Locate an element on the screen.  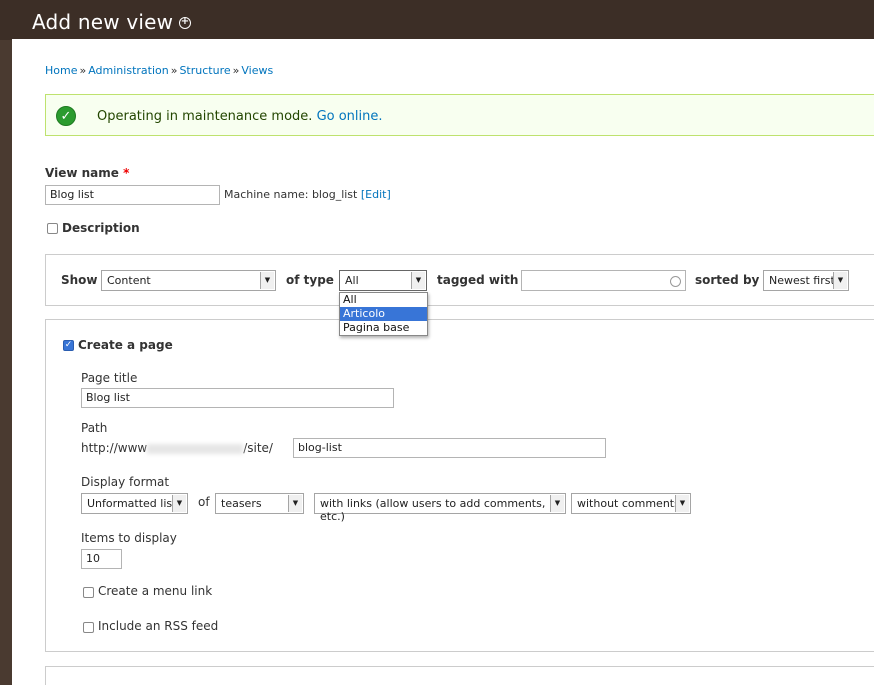
display-format-select: Unformatted list ▼ is located at coordinates (134, 503).